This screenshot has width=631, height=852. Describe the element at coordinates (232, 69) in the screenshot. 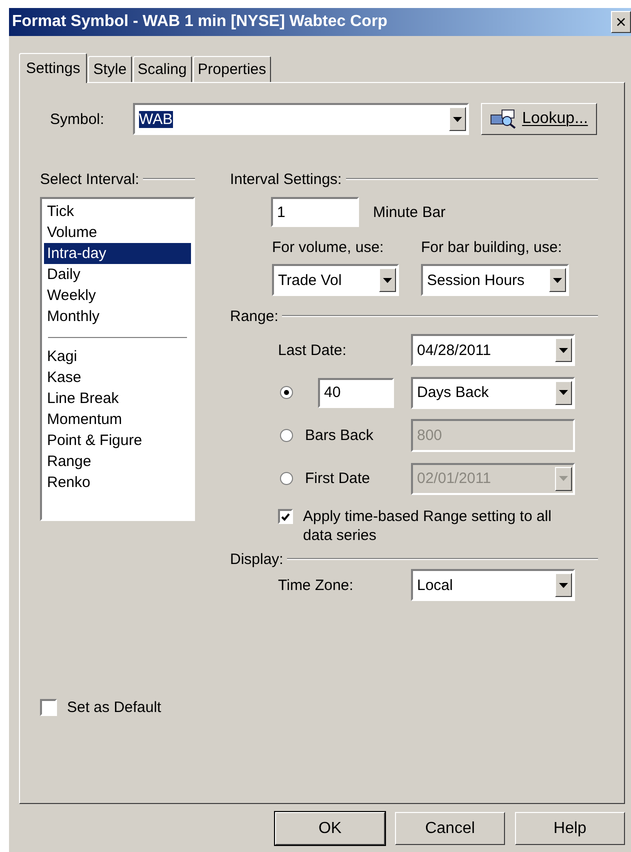

I see `tab: Properties` at that location.